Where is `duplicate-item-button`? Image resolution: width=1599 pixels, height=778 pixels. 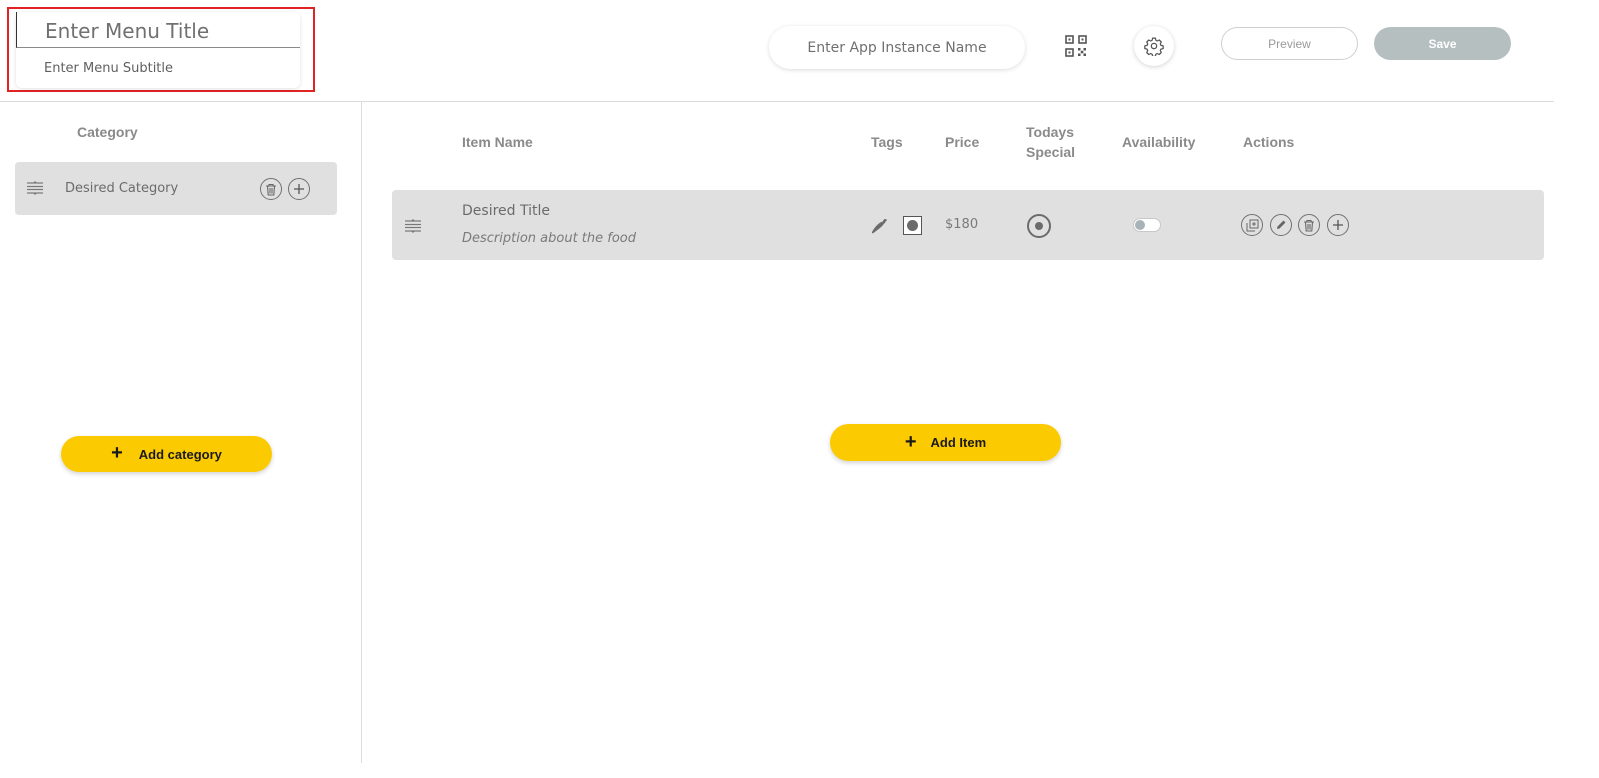 duplicate-item-button is located at coordinates (1252, 225).